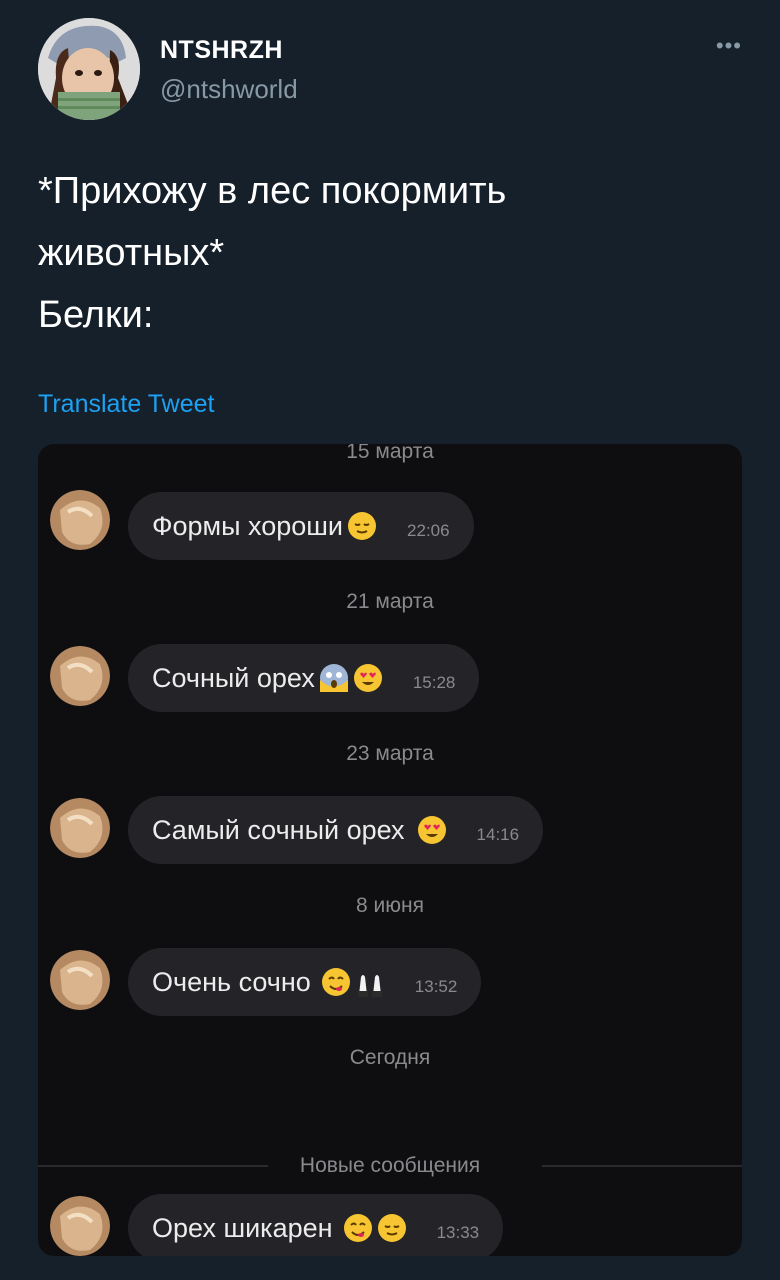 This screenshot has height=1280, width=780. I want to click on message-time: 22:06, so click(428, 530).